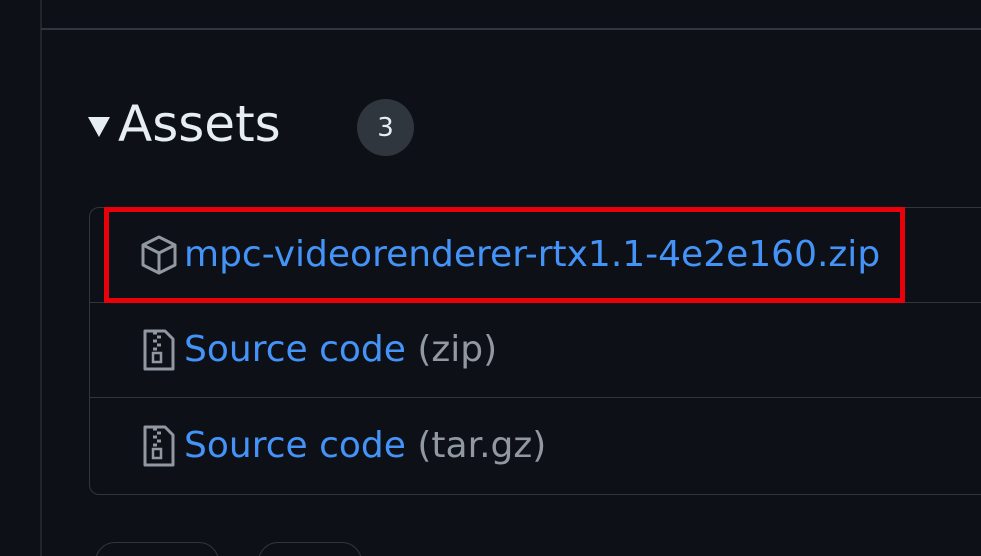 Image resolution: width=981 pixels, height=556 pixels. Describe the element at coordinates (41, 278) in the screenshot. I see `timeline-rule` at that location.